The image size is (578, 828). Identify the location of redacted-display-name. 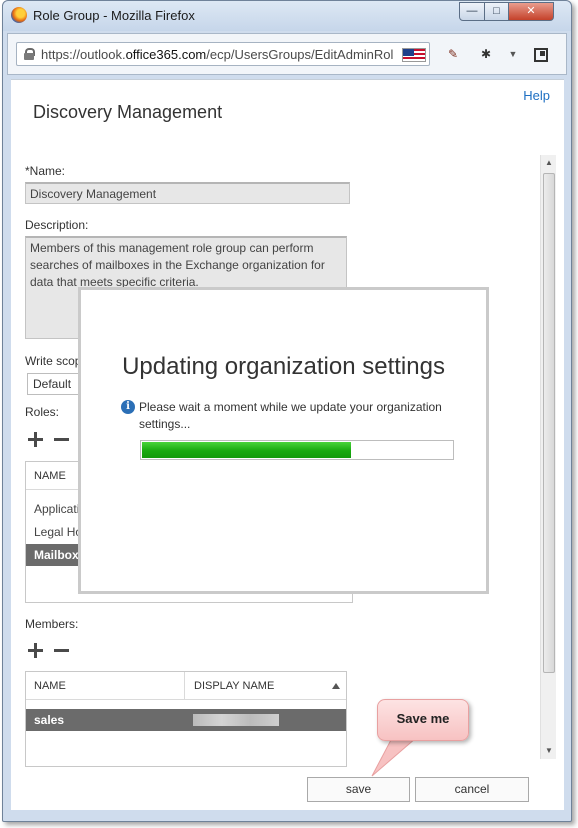
(236, 720).